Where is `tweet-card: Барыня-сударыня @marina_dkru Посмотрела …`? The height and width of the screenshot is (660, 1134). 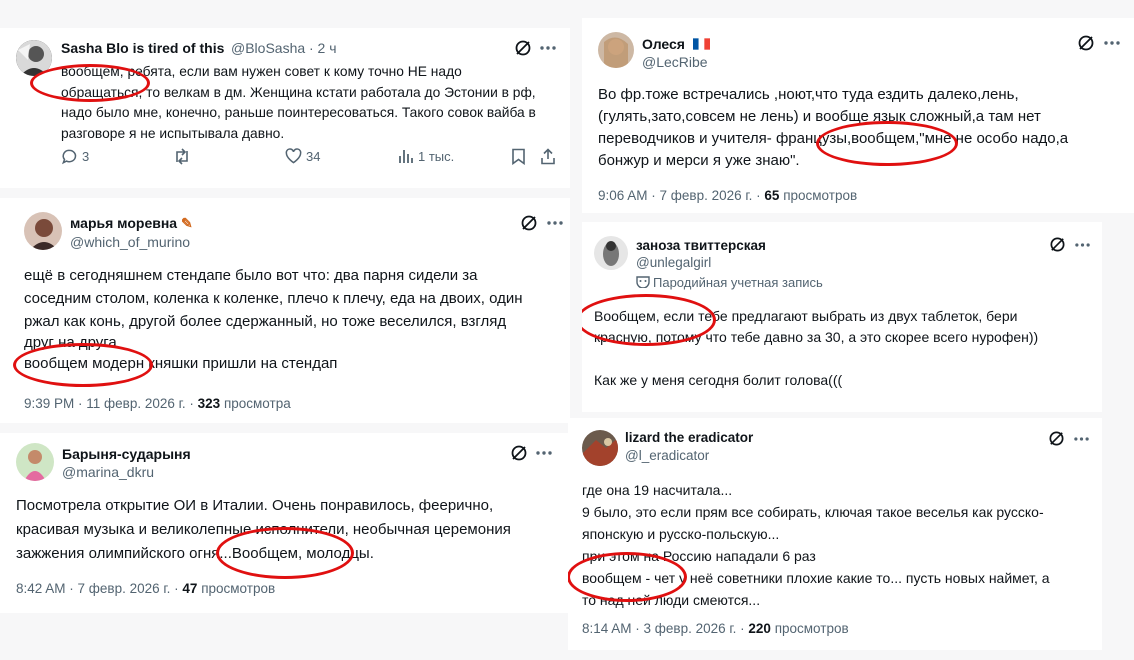 tweet-card: Барыня-сударыня @marina_dkru Посмотрела … is located at coordinates (285, 523).